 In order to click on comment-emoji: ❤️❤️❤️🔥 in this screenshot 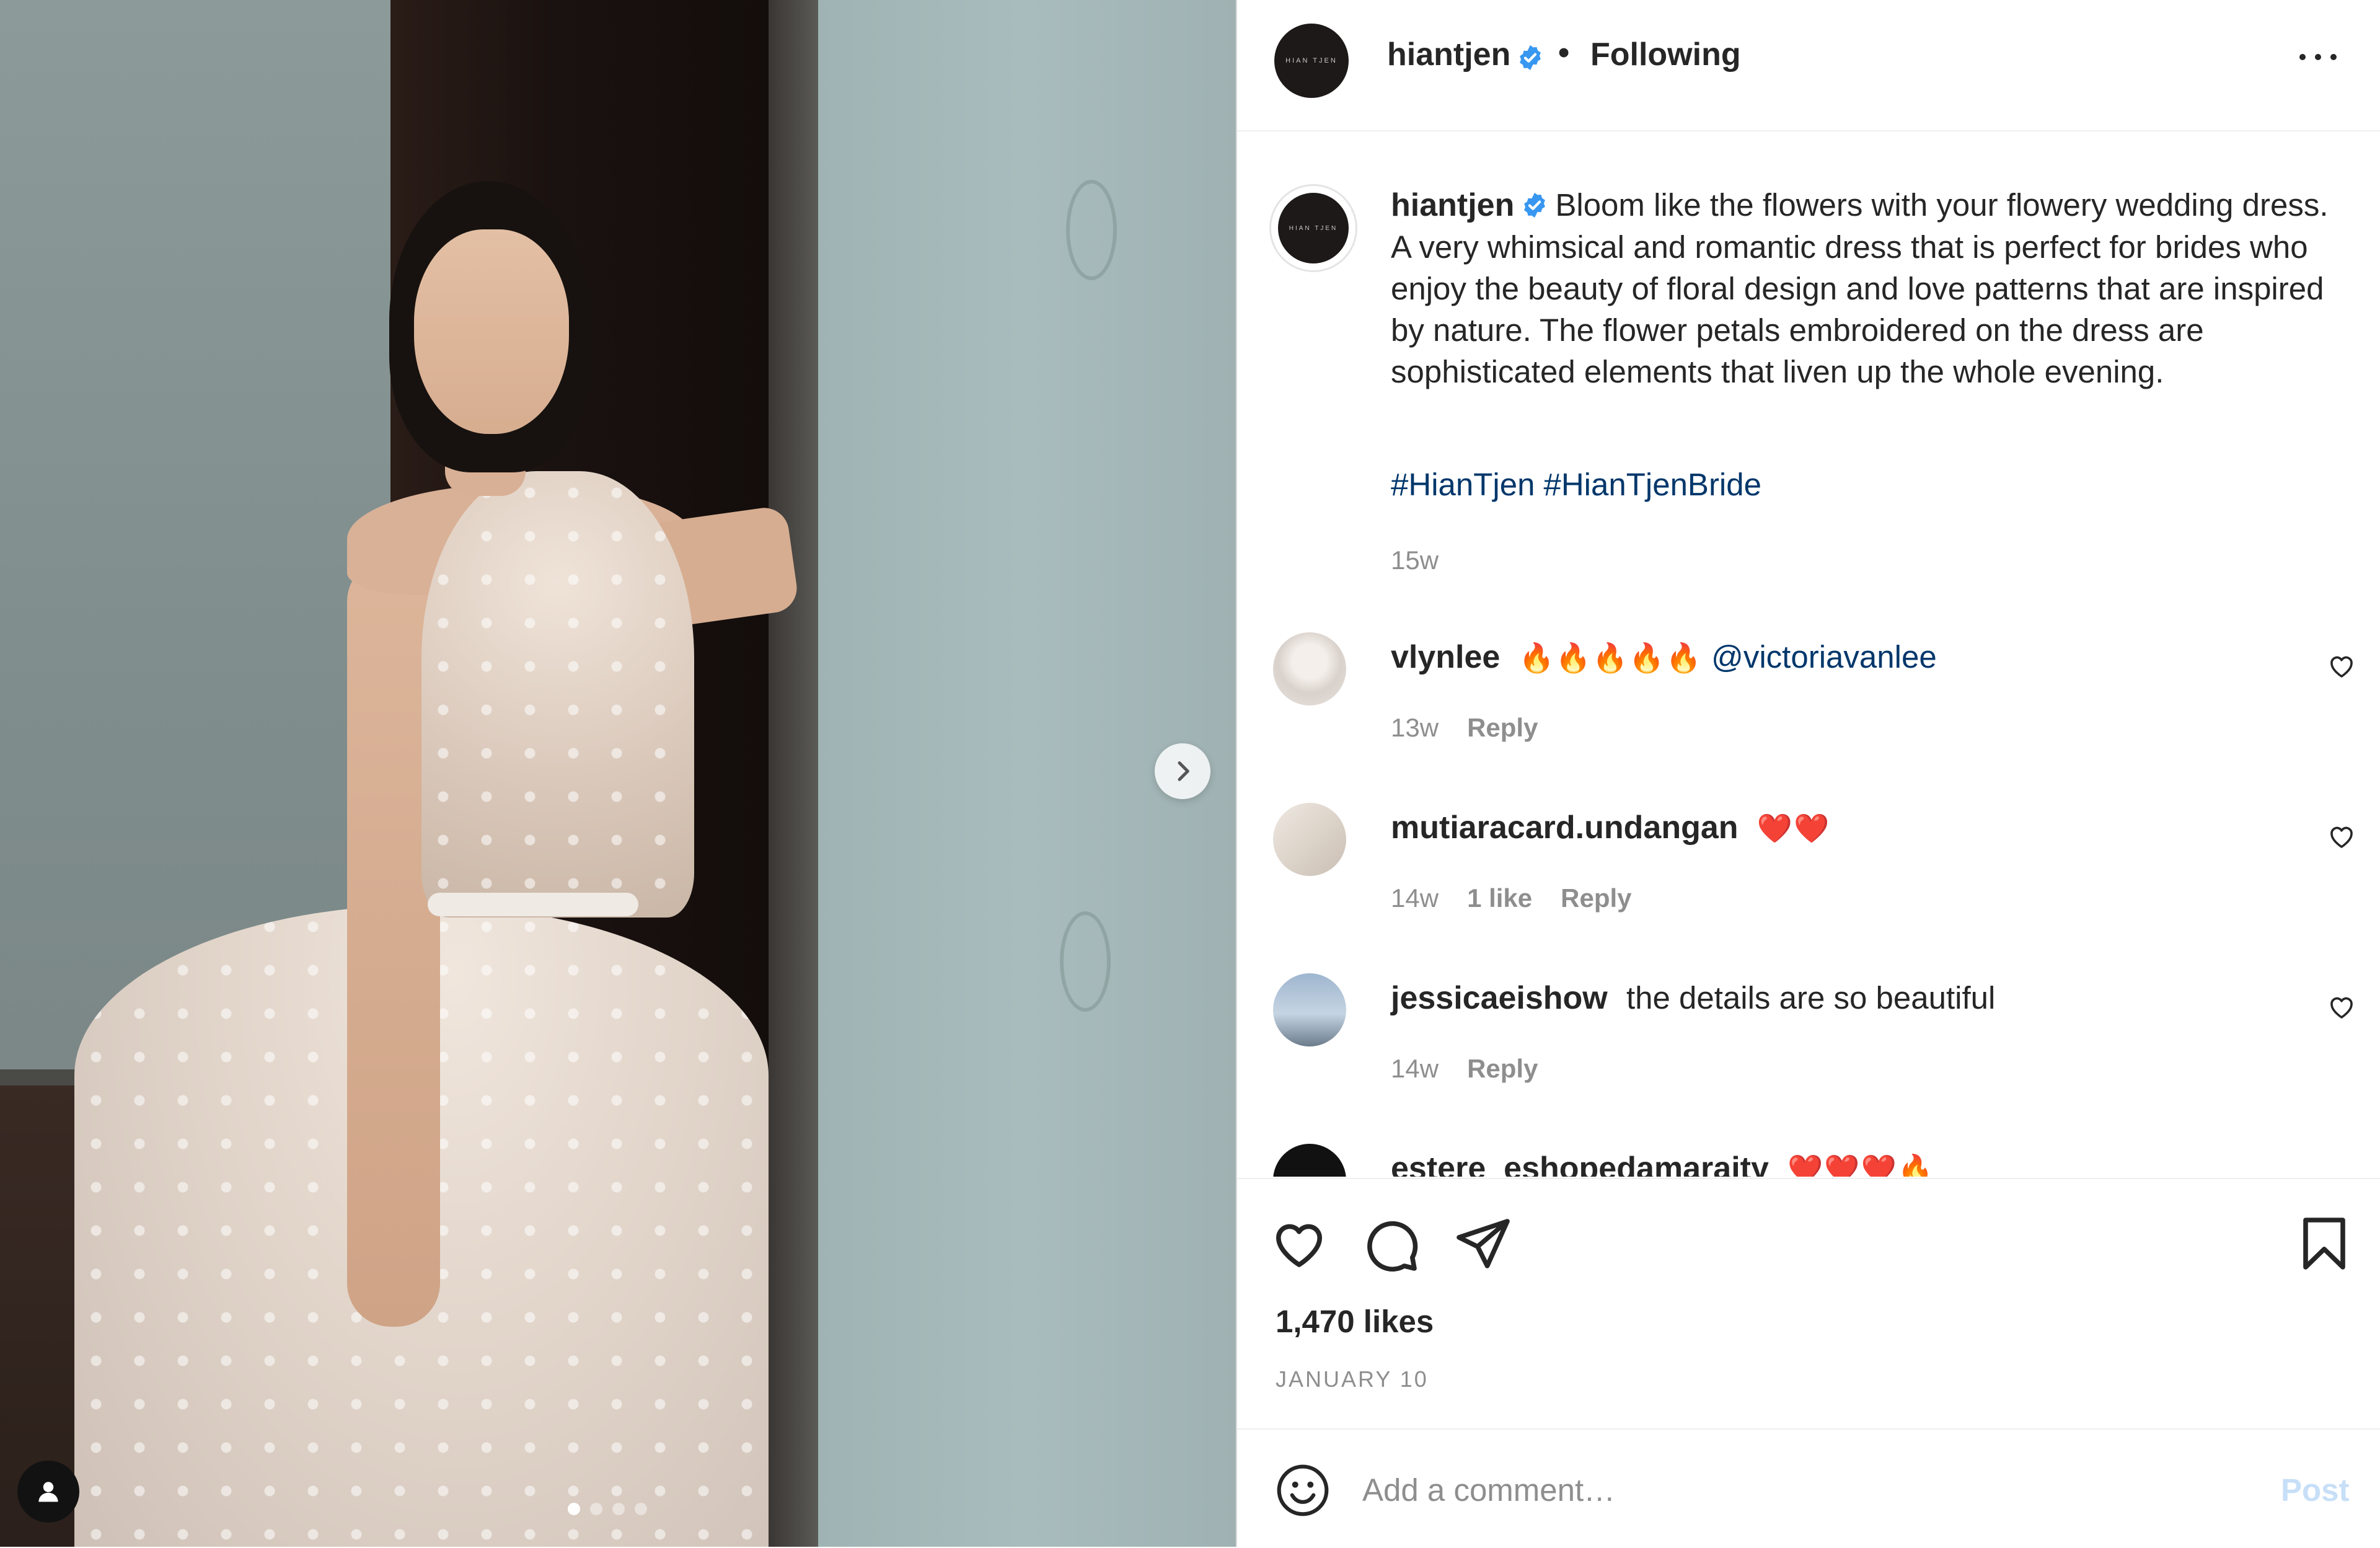, I will do `click(1861, 1164)`.